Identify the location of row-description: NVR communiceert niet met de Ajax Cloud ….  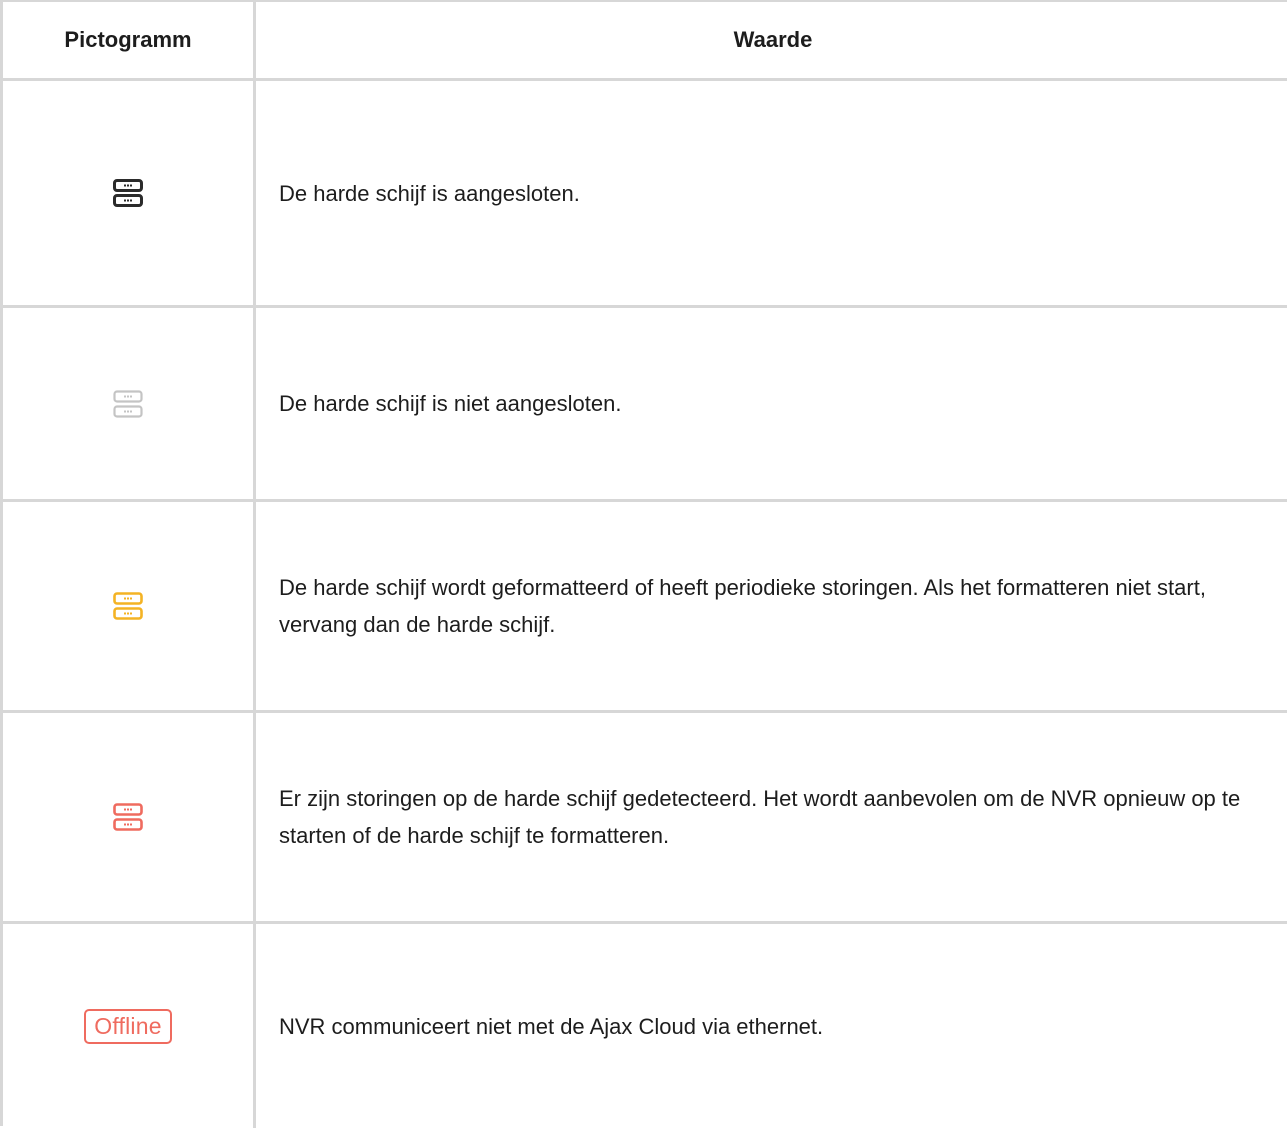
(551, 1026).